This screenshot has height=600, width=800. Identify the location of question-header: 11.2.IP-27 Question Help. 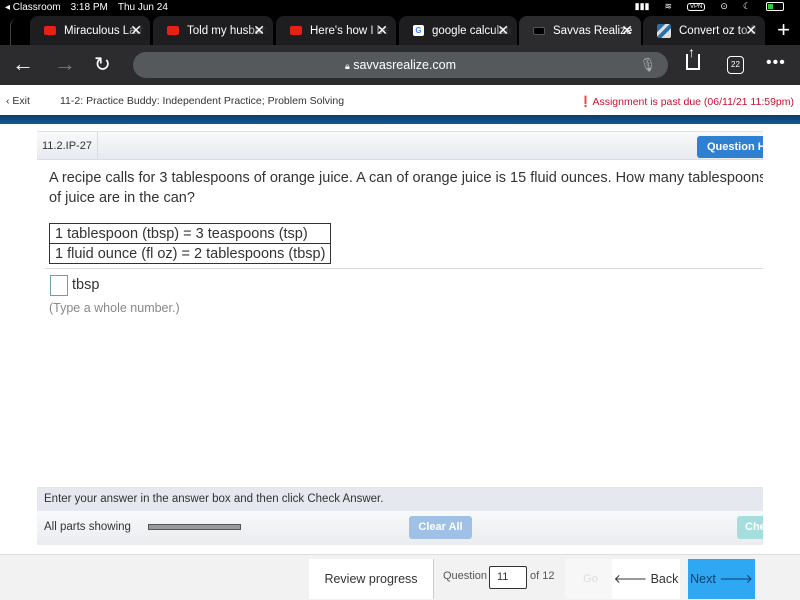
(400, 145).